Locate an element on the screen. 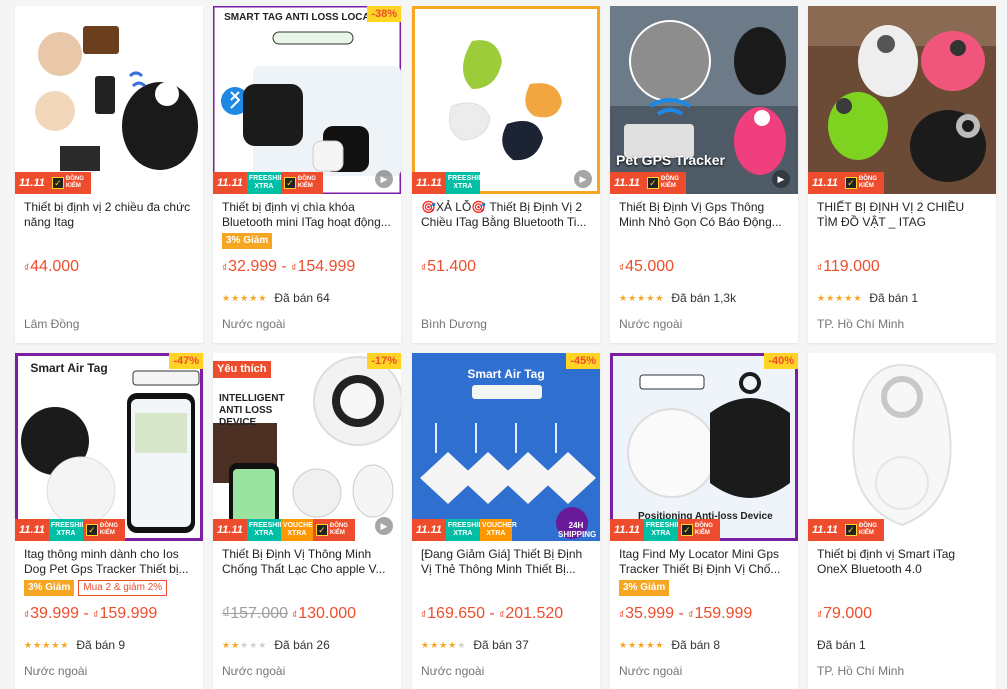 This screenshot has width=1007, height=689. promo-badge-strip: 11.11 FREESHIP XTRA VOUCHER XTRA is located at coordinates (464, 530).